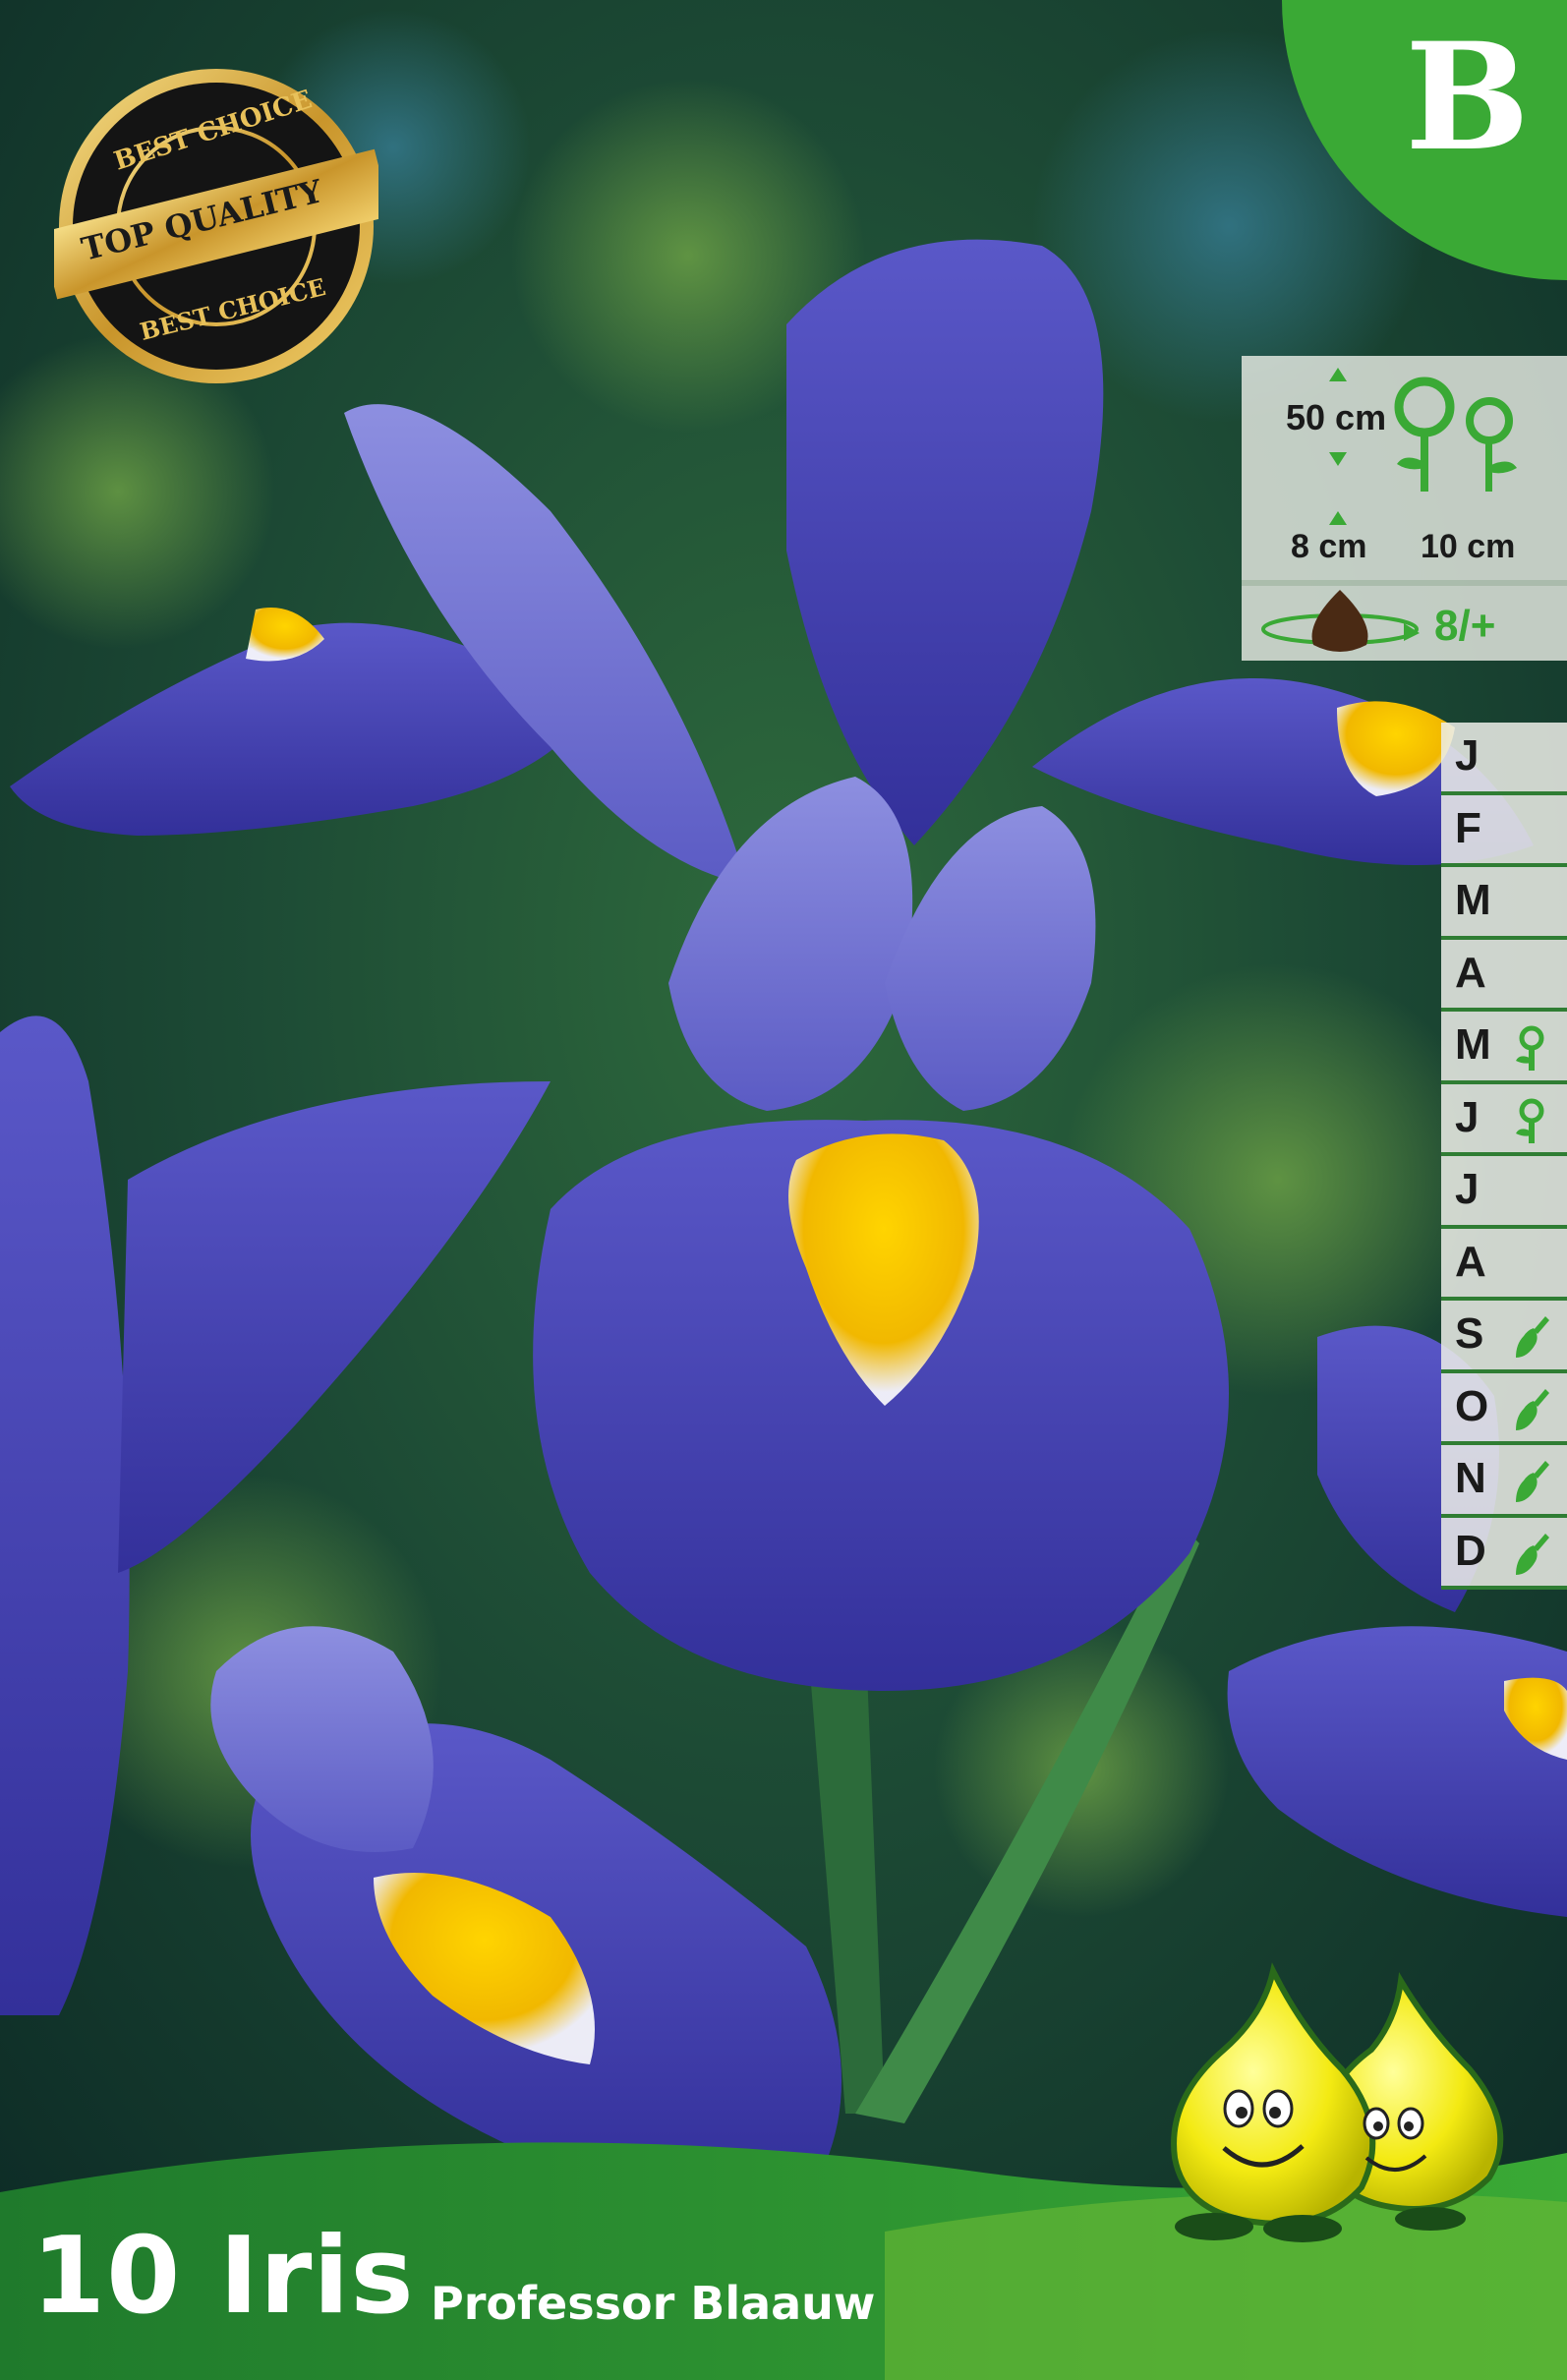 Image resolution: width=1567 pixels, height=2380 pixels. What do you see at coordinates (1336, 417) in the screenshot?
I see `plant-height: 50 cm` at bounding box center [1336, 417].